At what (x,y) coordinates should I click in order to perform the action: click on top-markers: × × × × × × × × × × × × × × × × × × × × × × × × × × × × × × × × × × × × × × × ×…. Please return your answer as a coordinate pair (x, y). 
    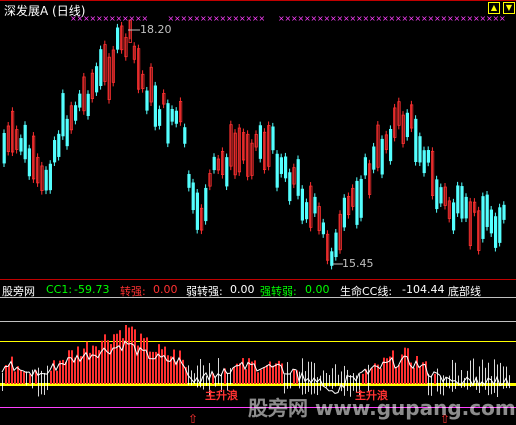
    Looking at the image, I should click on (288, 18).